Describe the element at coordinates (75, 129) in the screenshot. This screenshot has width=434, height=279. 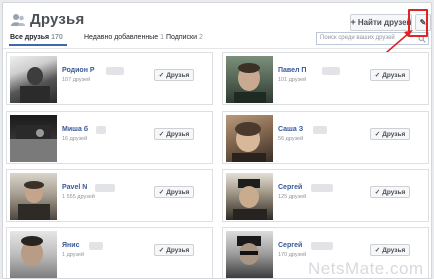
I see `friend-name: Миша б` at that location.